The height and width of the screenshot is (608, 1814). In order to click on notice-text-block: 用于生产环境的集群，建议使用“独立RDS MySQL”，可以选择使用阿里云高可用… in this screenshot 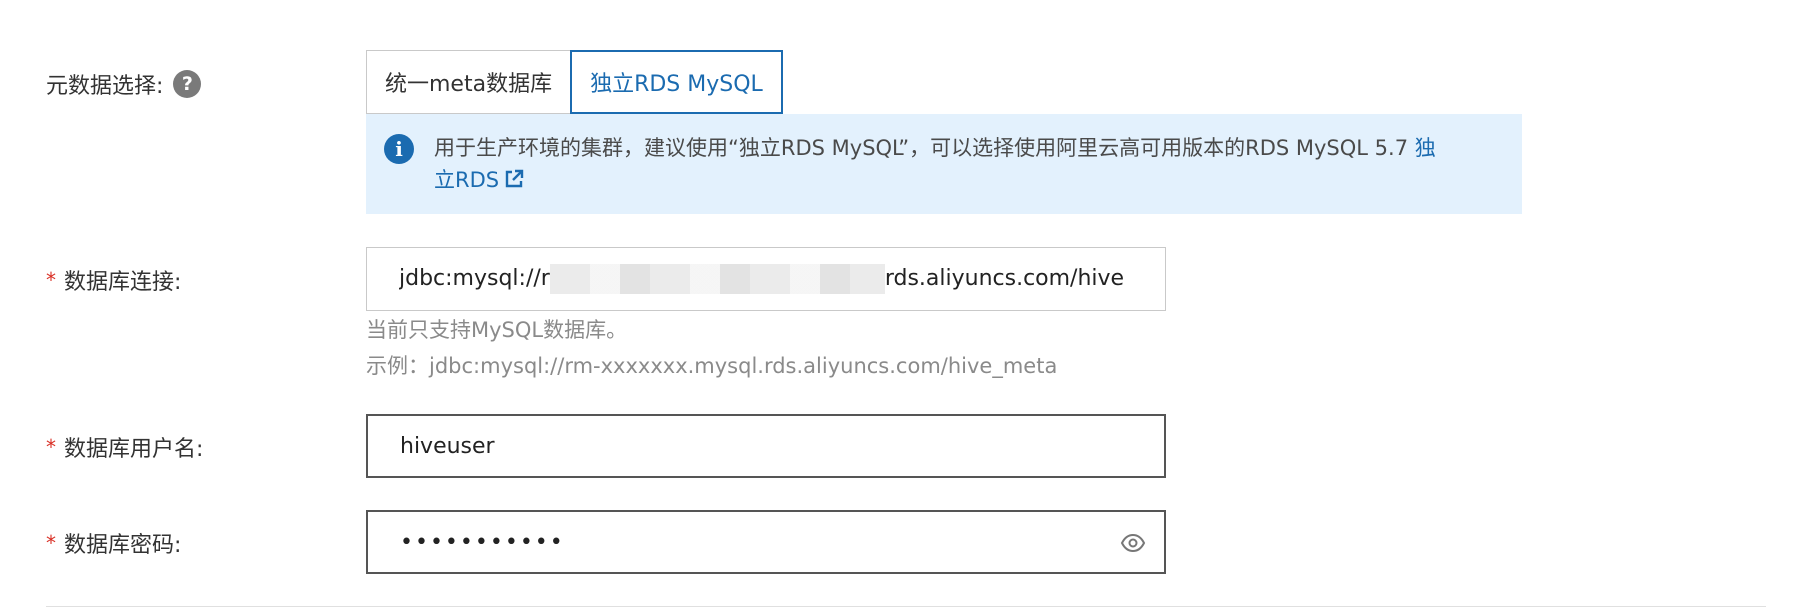, I will do `click(939, 173)`.